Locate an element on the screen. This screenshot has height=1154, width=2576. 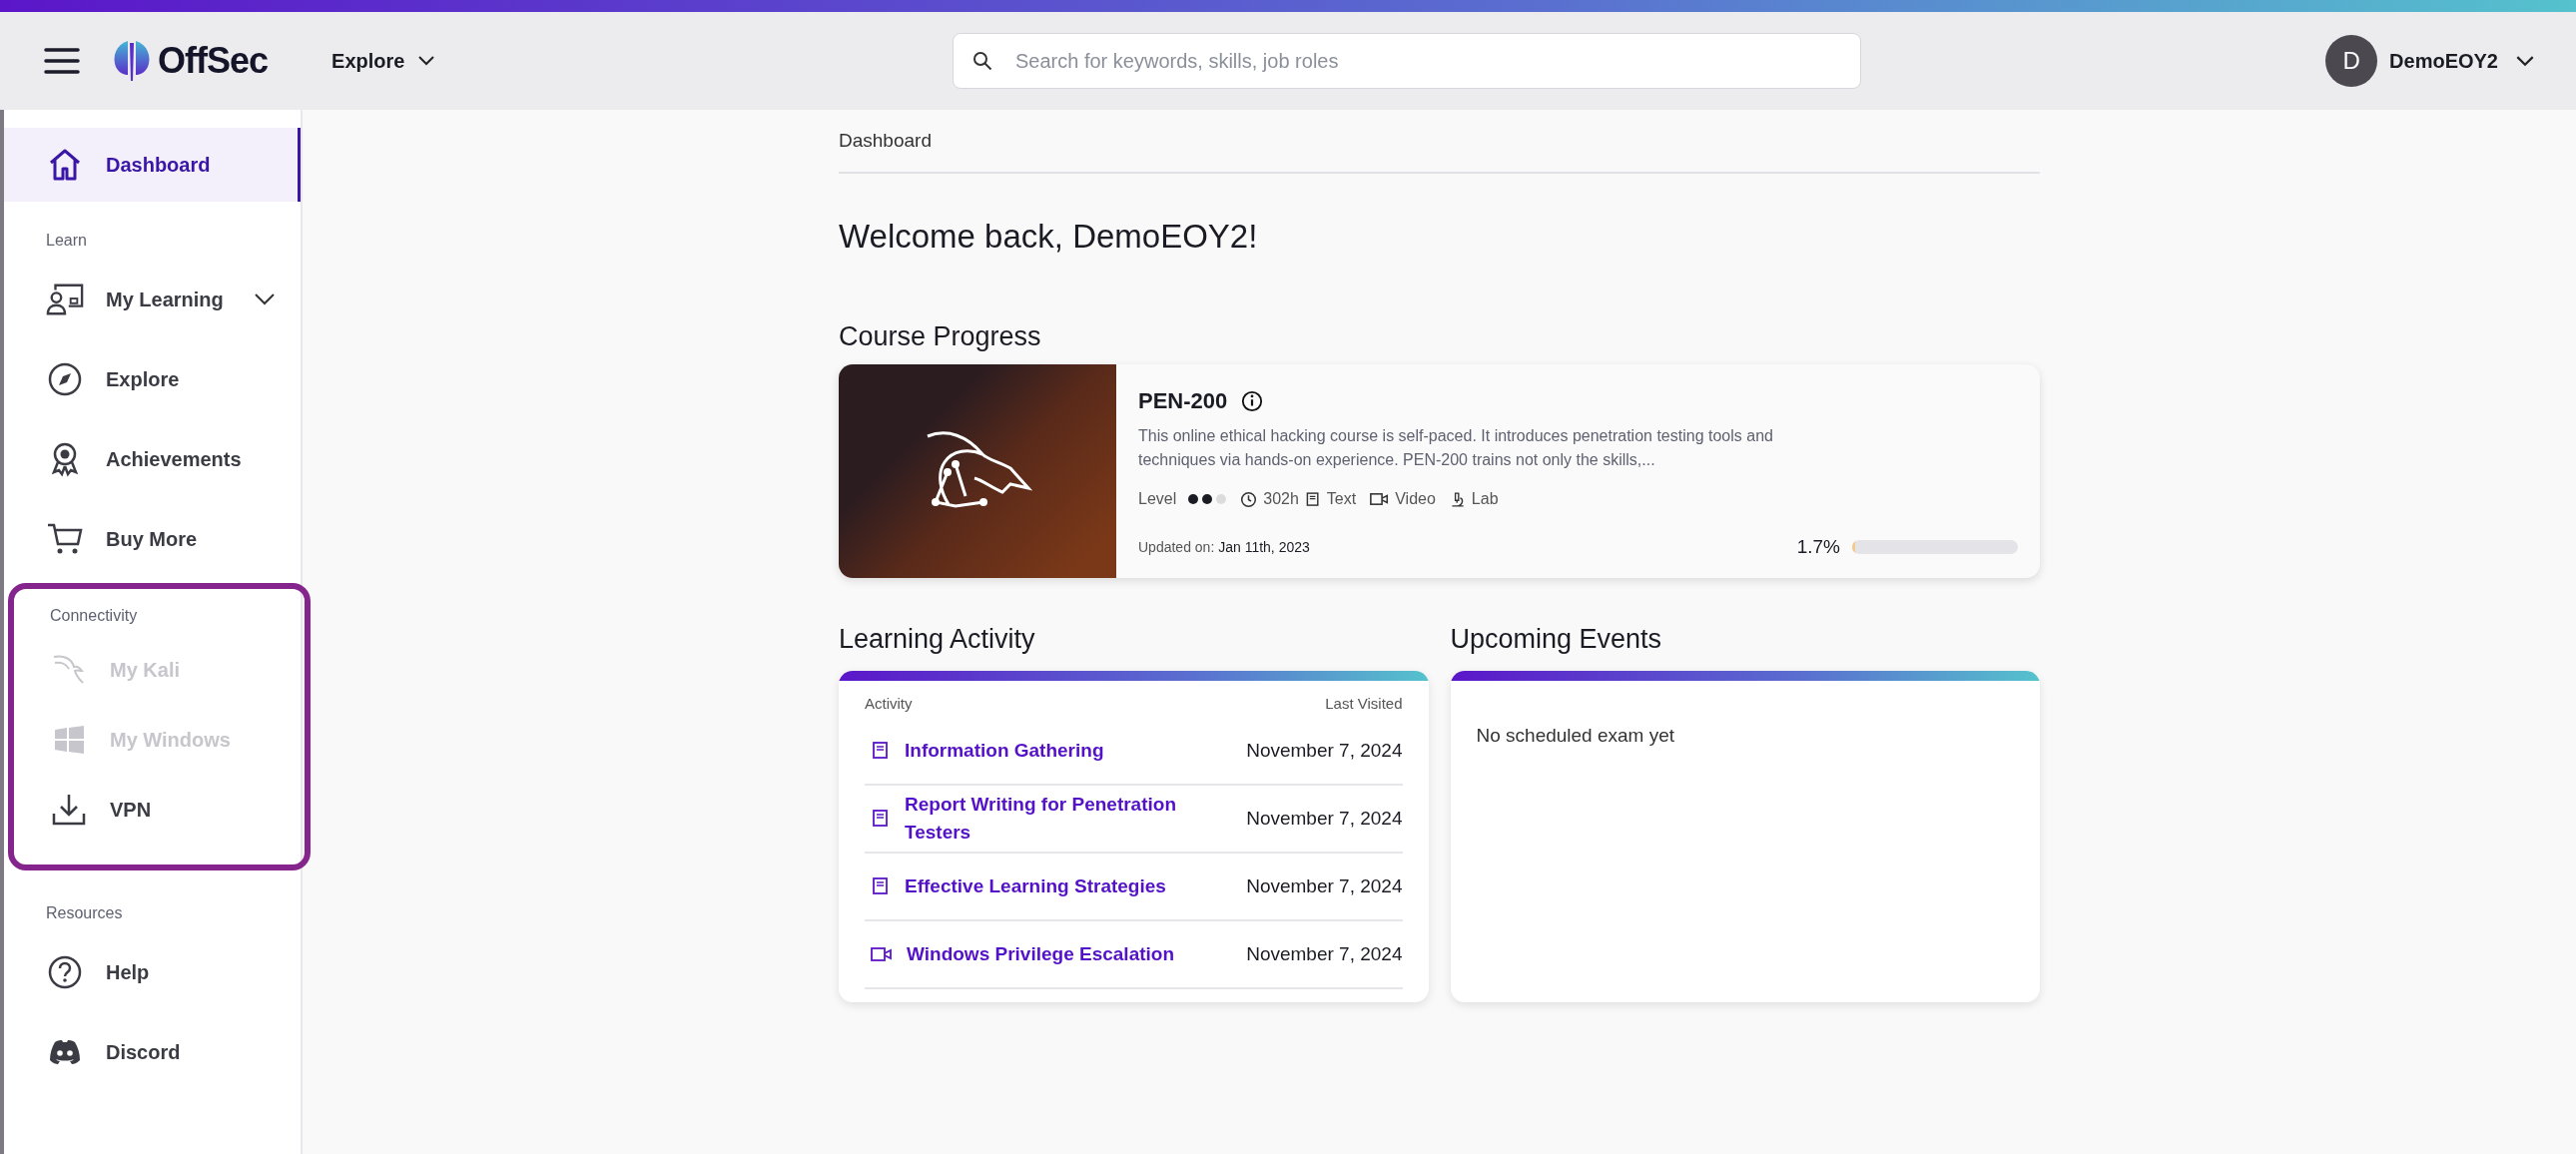
sidebar-item: Help is located at coordinates (152, 972).